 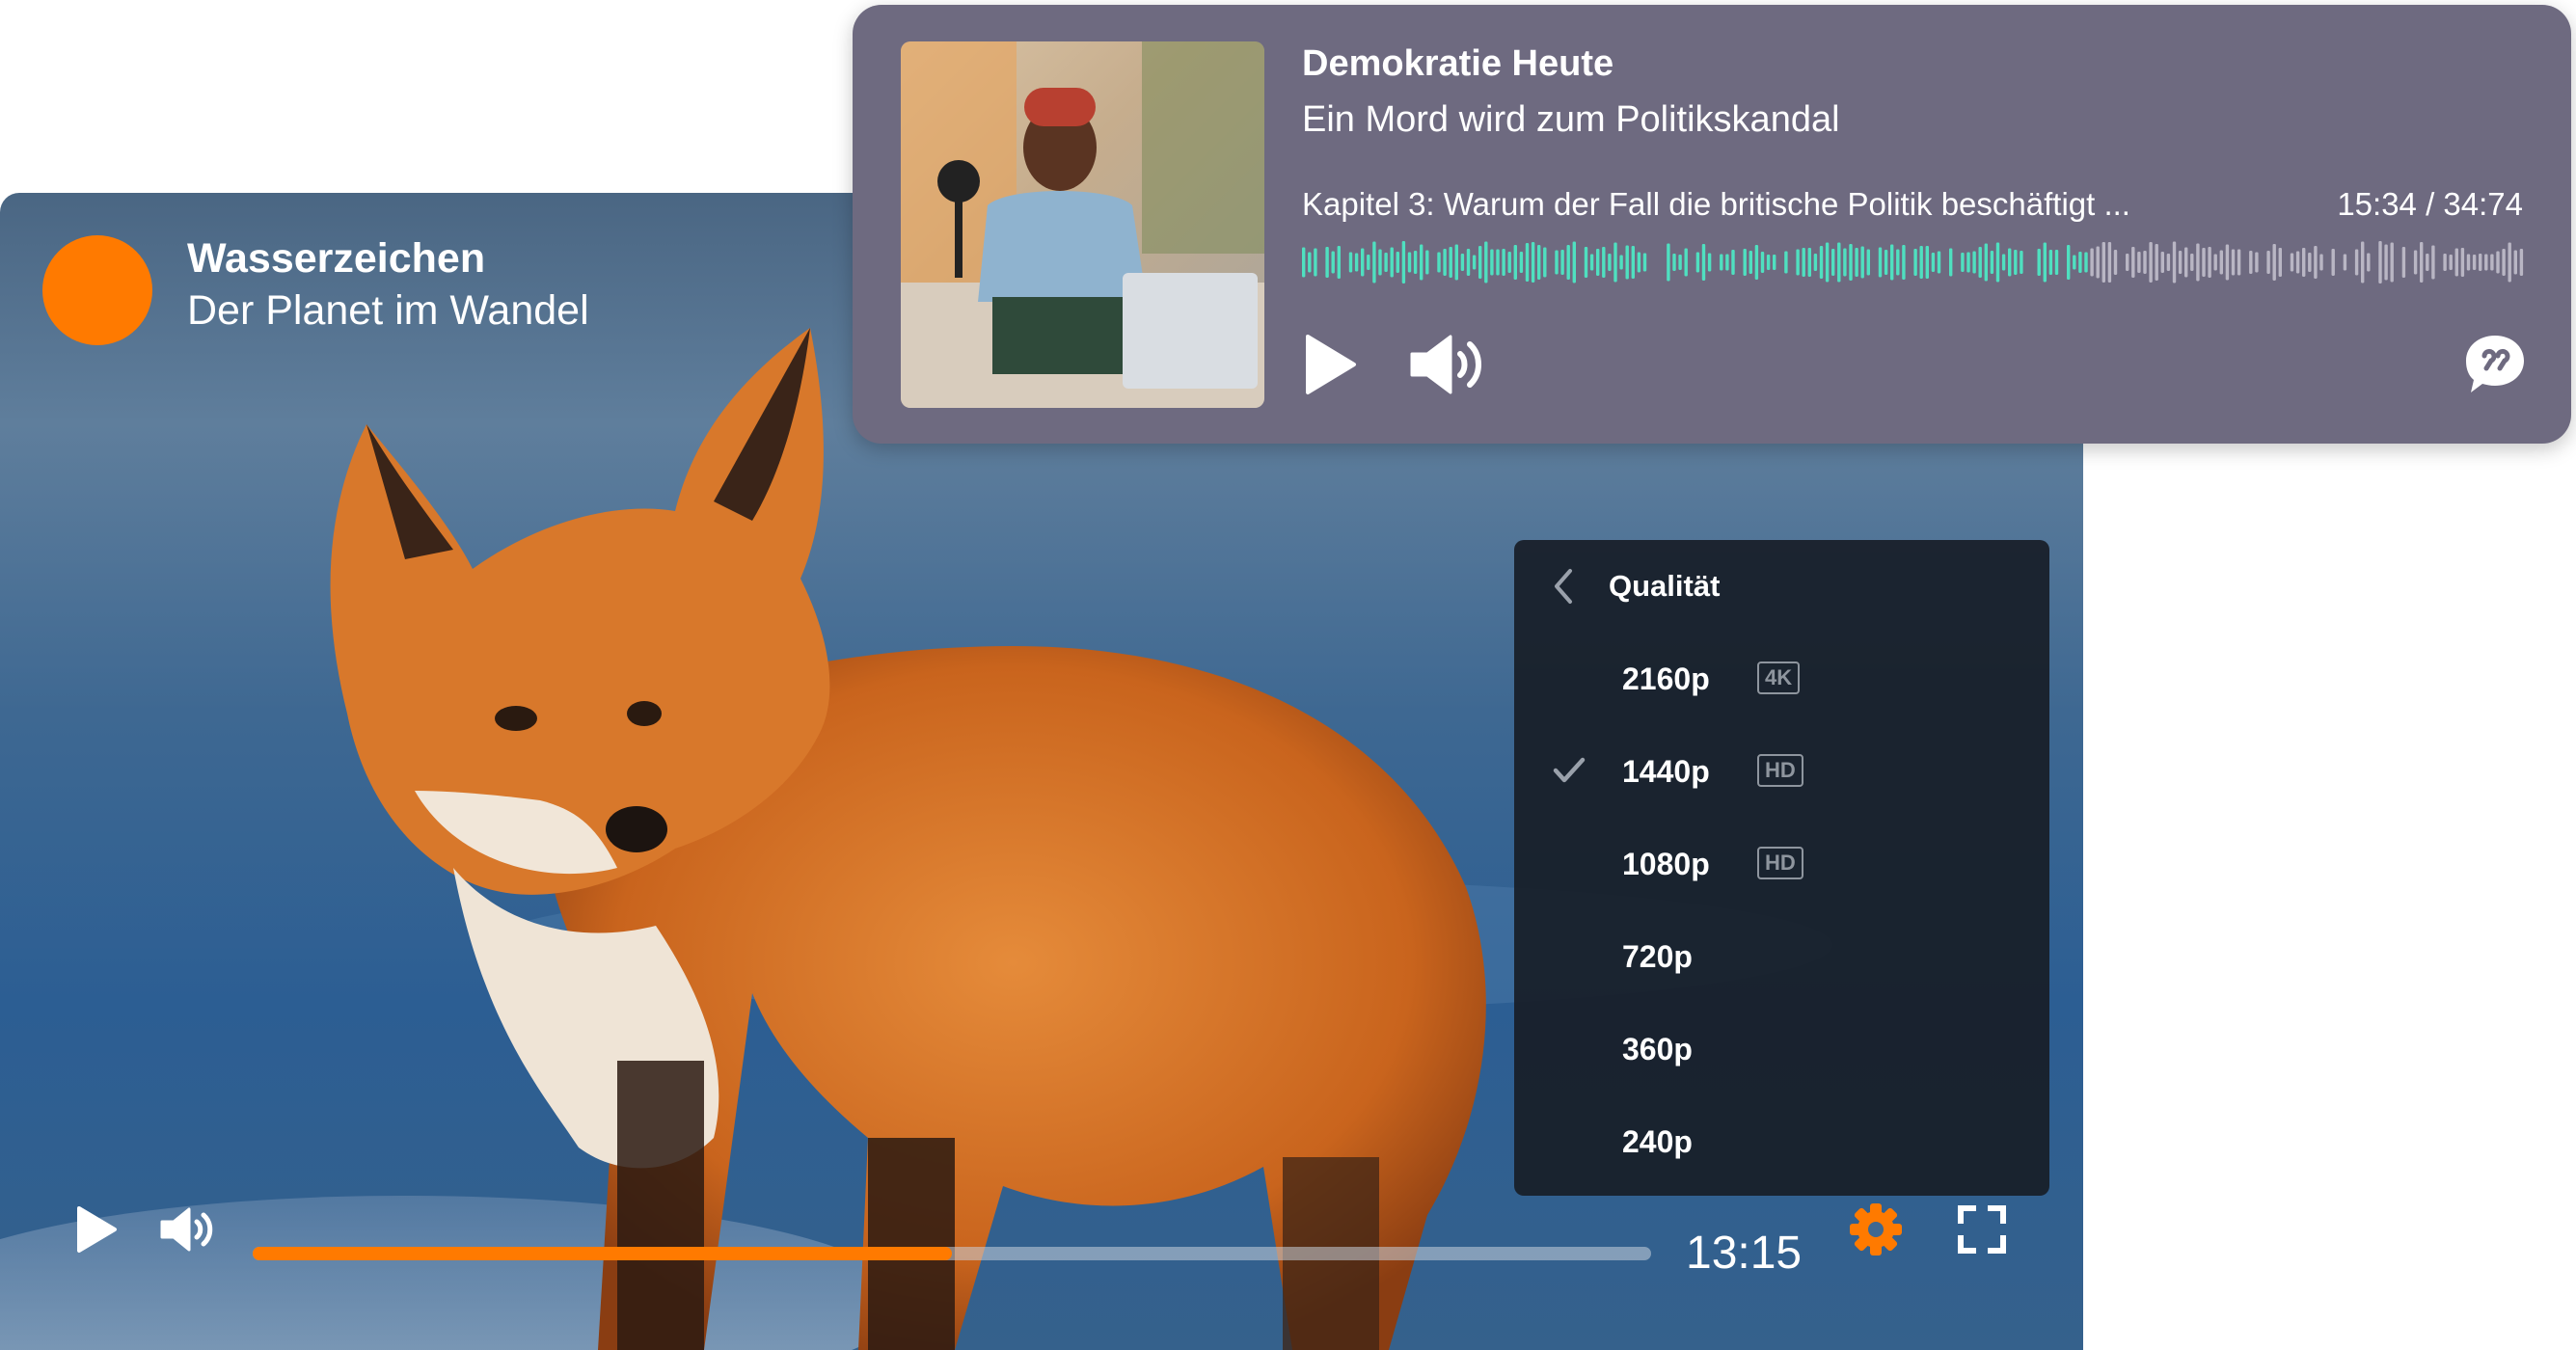 What do you see at coordinates (2430, 204) in the screenshot?
I see `podcast-time: 15:34 / 34:74` at bounding box center [2430, 204].